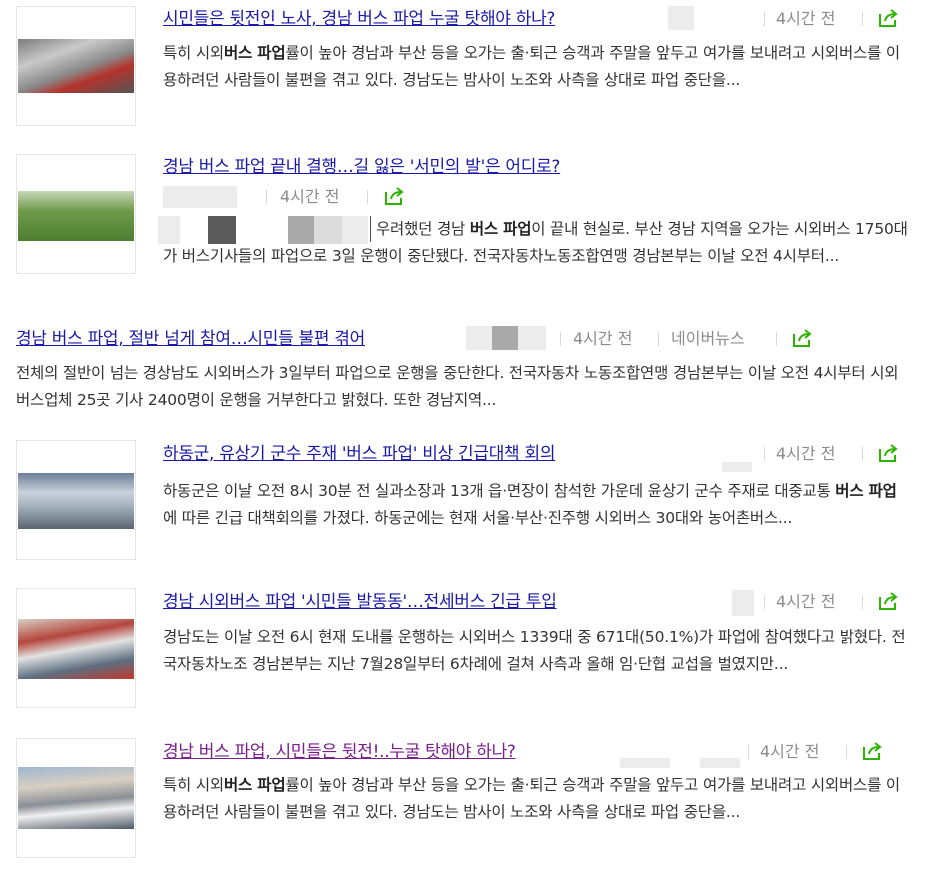  Describe the element at coordinates (361, 167) in the screenshot. I see `news-title: 경남 버스 파업 끝내 결행…길 잃은 '서민의 발'은 어디로?` at that location.